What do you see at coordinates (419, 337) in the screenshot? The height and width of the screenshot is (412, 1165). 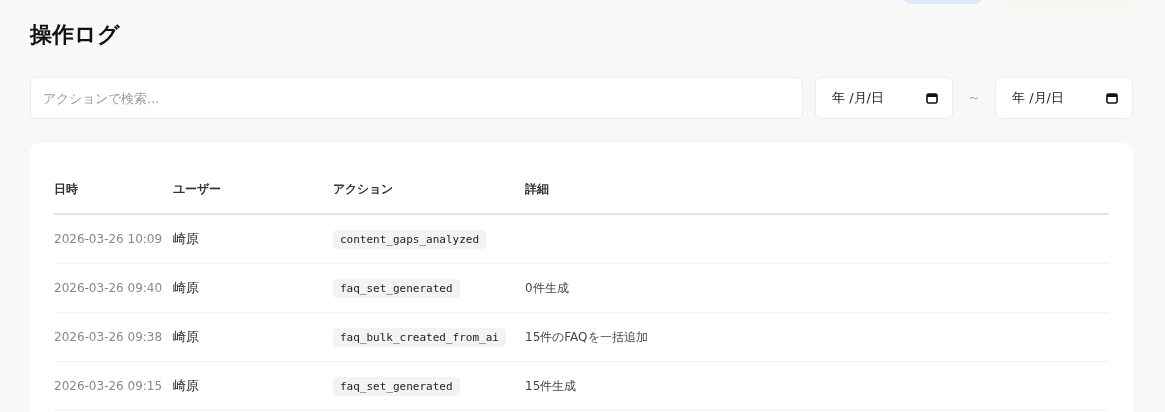 I see `action-tag: faq_bulk_created_from_ai` at bounding box center [419, 337].